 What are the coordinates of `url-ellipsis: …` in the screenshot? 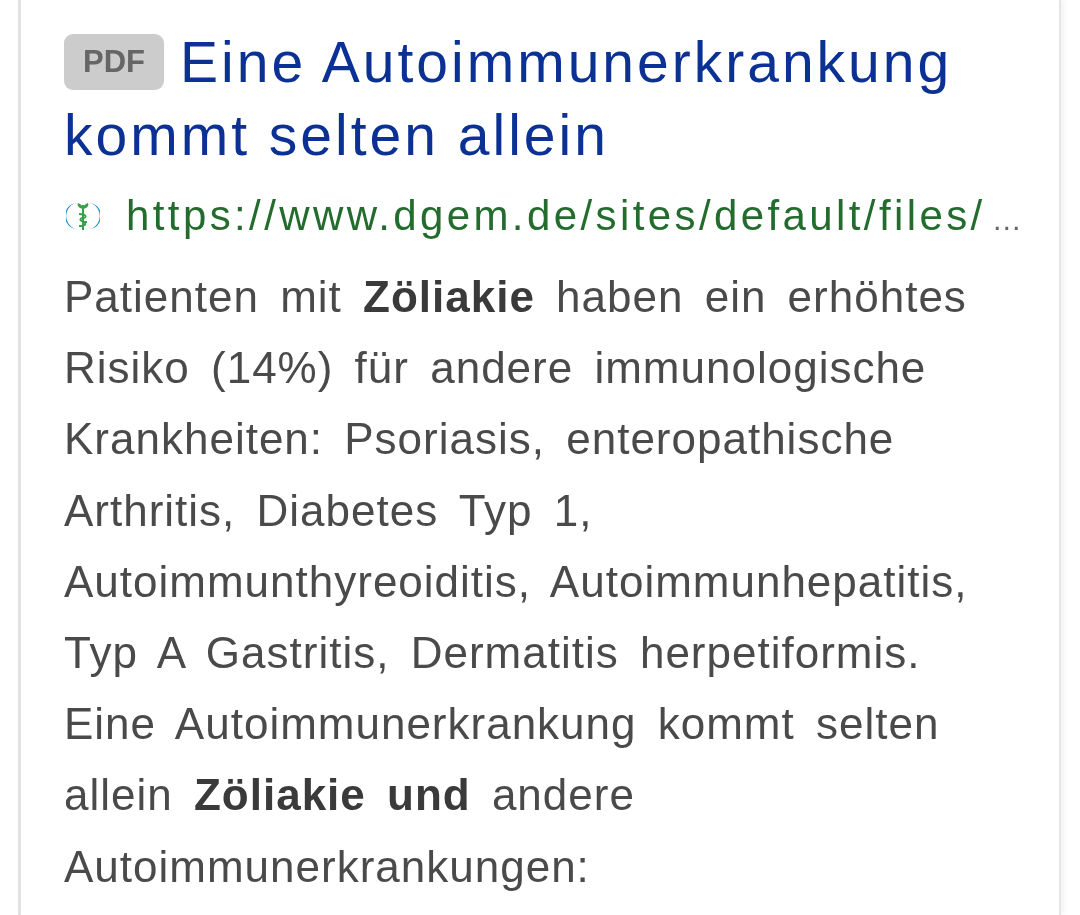 It's located at (1006, 220).